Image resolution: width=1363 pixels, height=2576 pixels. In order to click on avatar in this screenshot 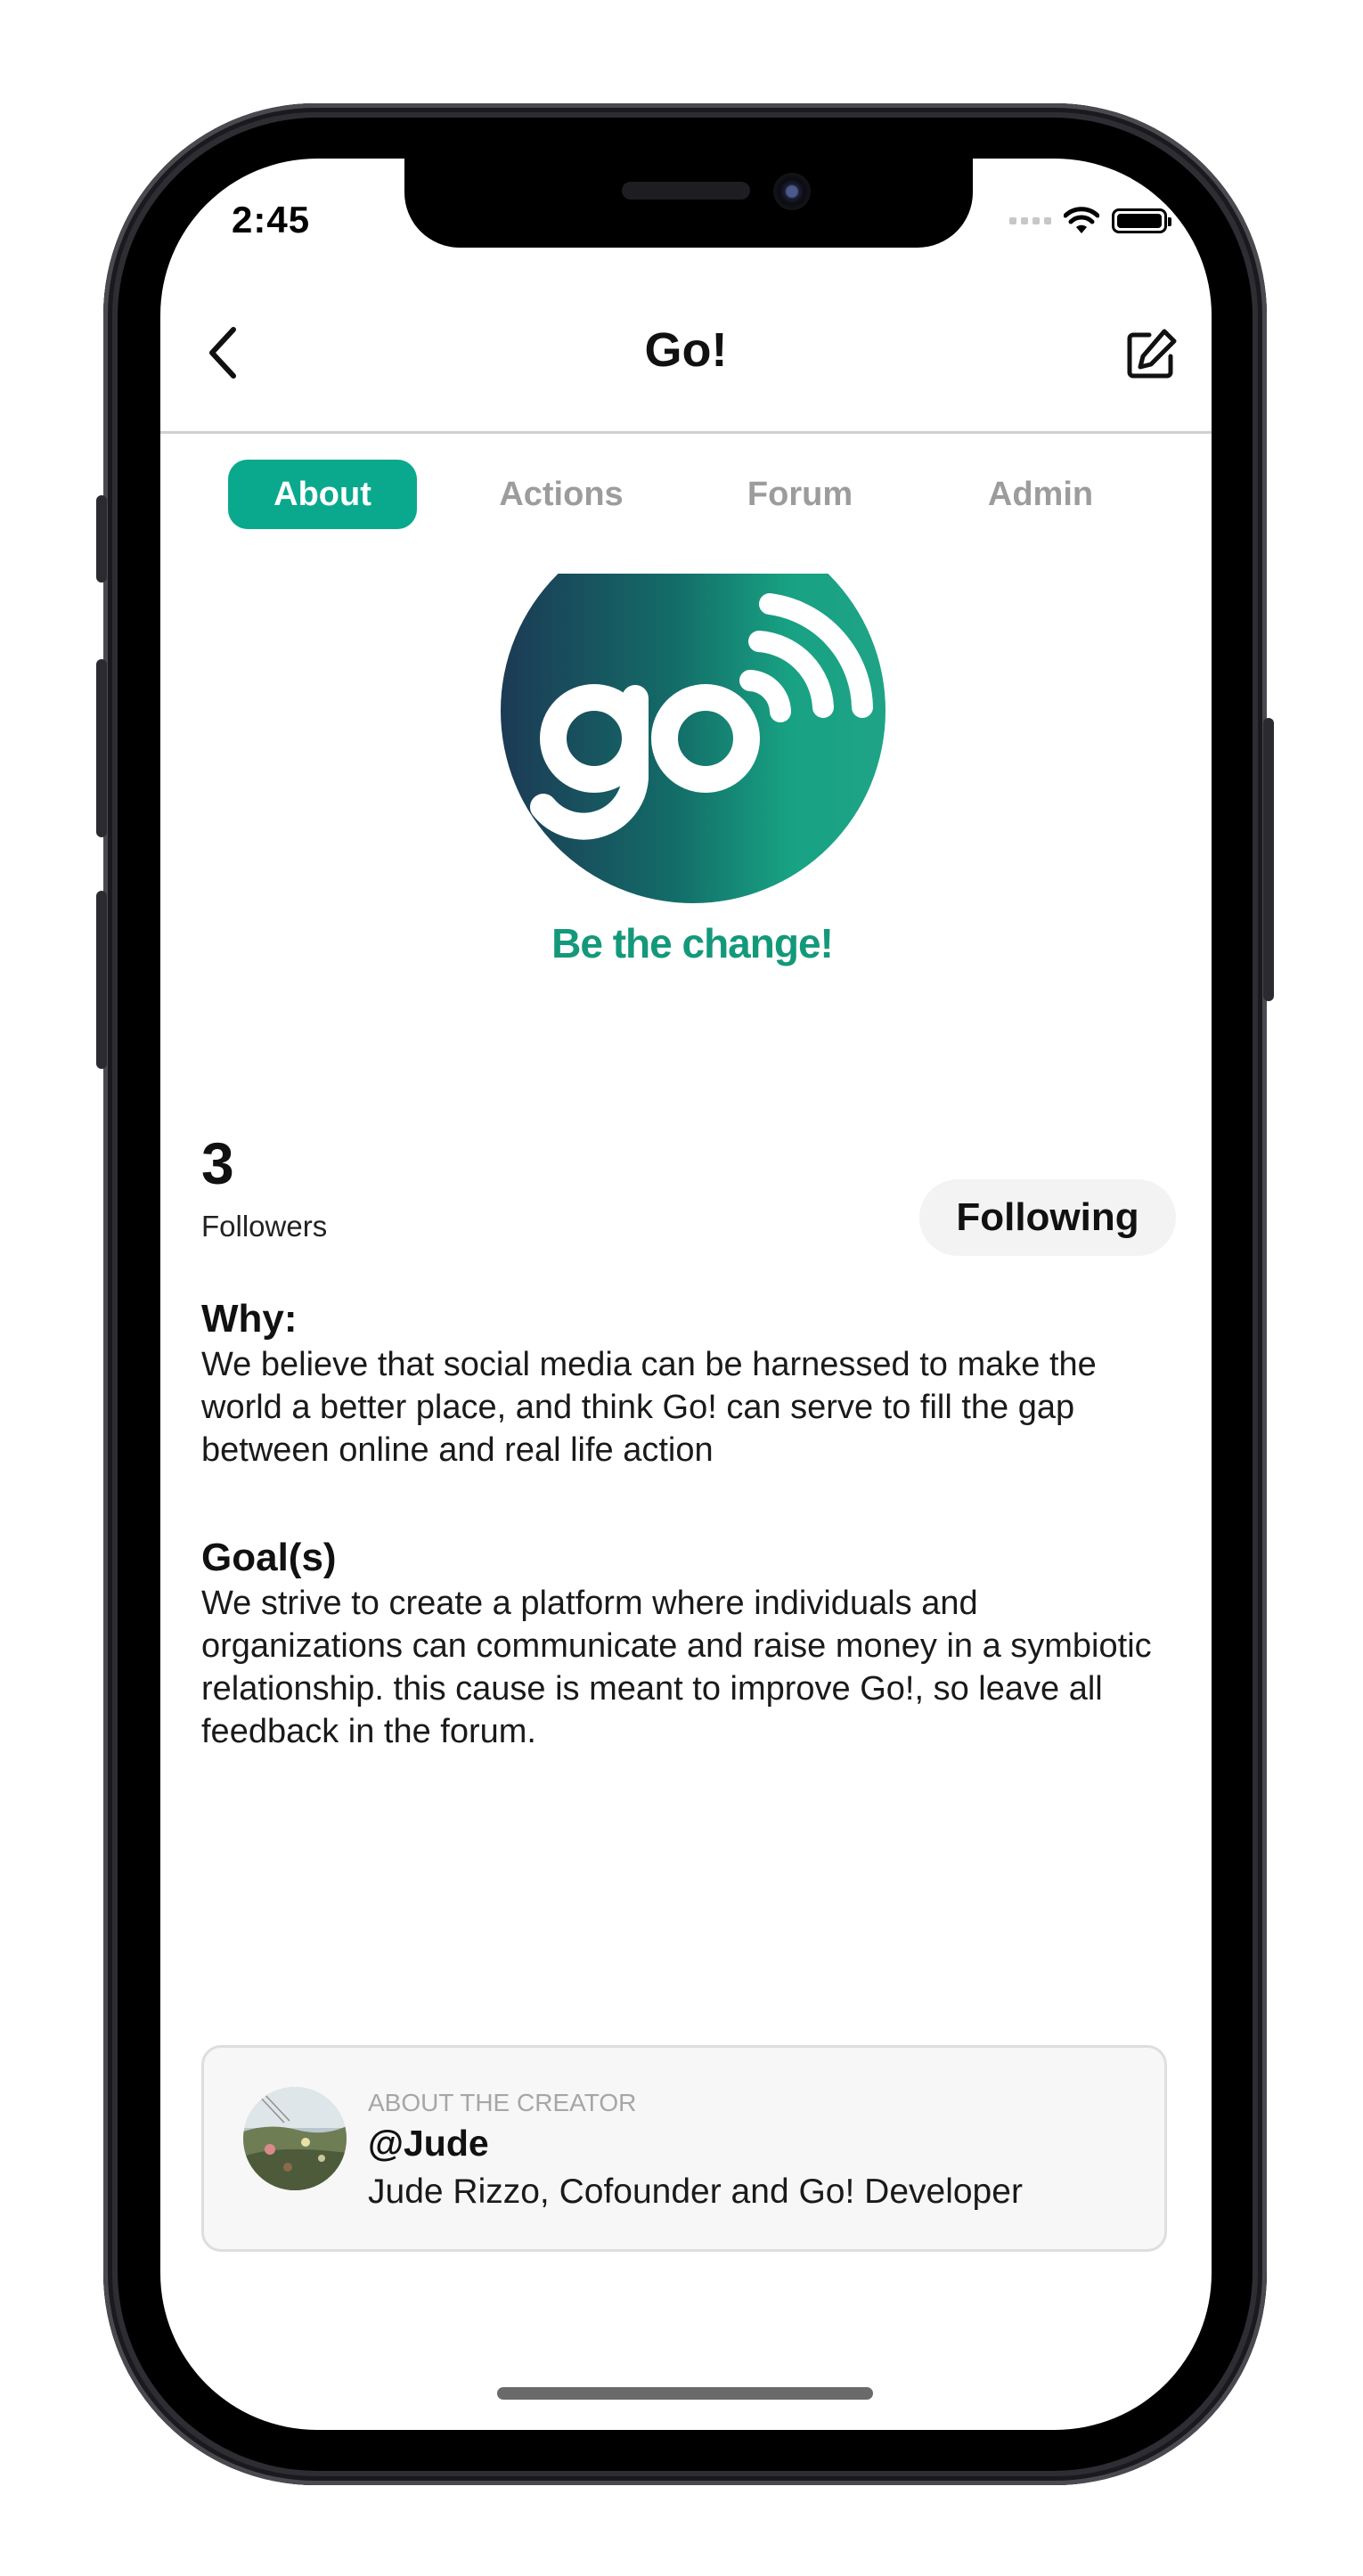, I will do `click(295, 2138)`.